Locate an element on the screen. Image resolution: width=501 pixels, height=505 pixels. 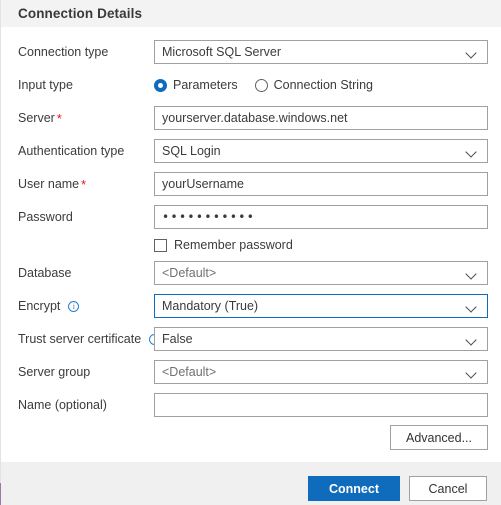
server-group-select: <Default> is located at coordinates (321, 372).